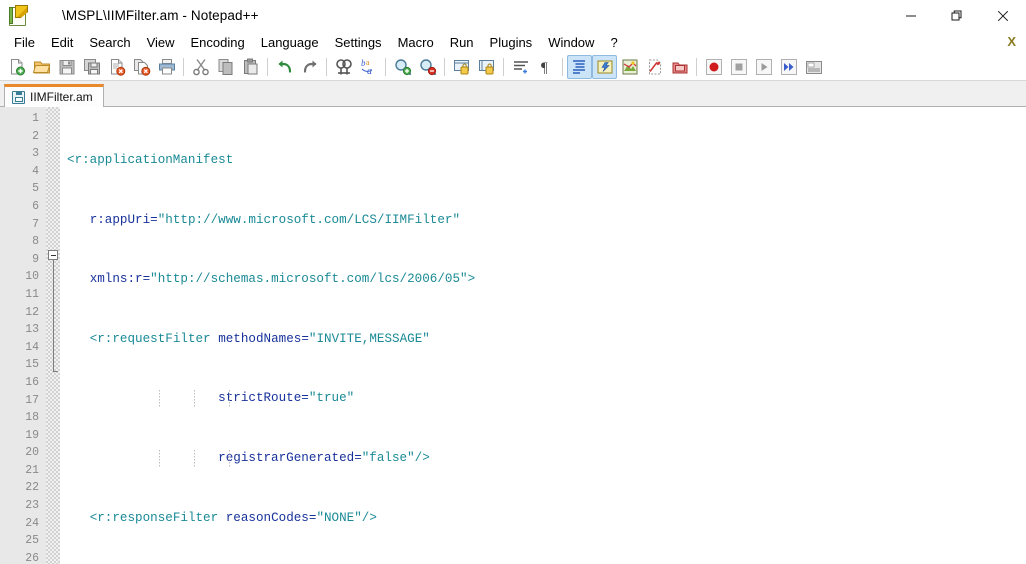  What do you see at coordinates (218, 43) in the screenshot?
I see `menu-encoding: Encoding` at bounding box center [218, 43].